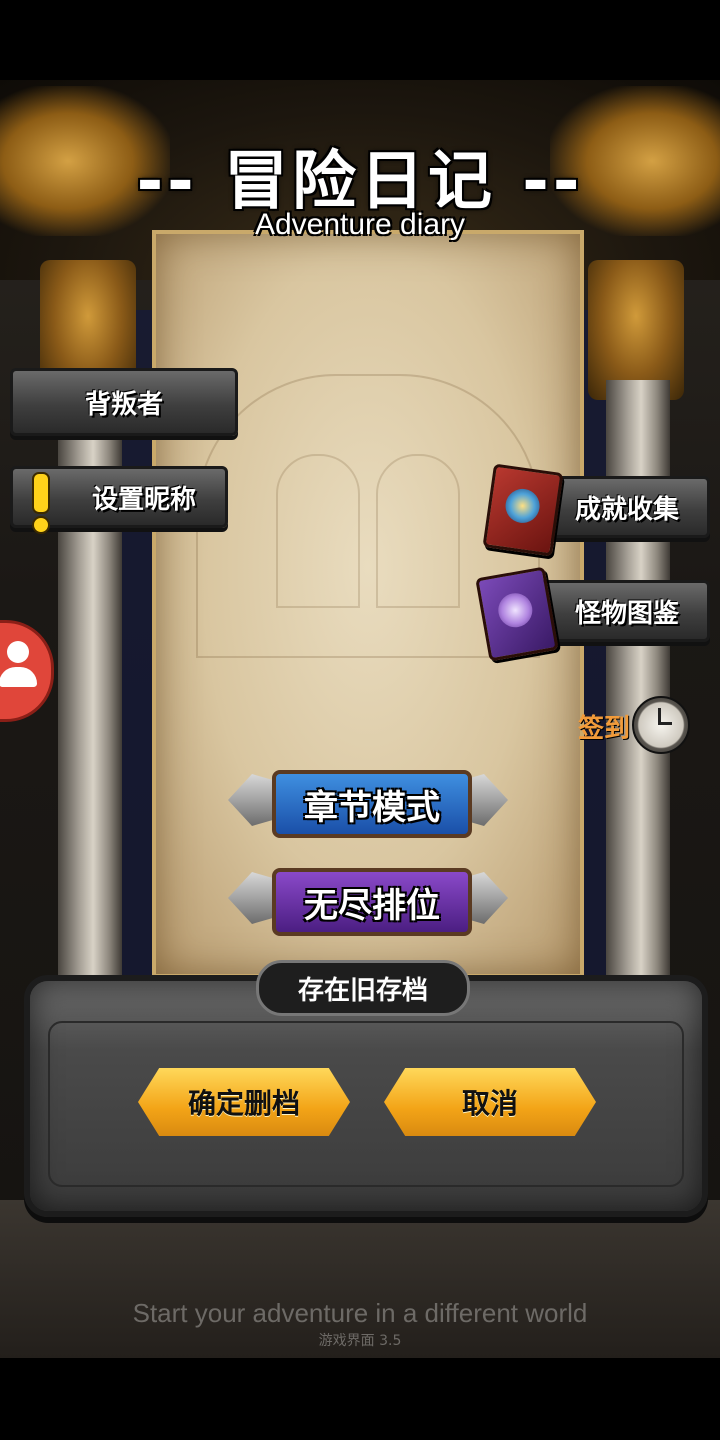 This screenshot has width=720, height=1440. Describe the element at coordinates (661, 725) in the screenshot. I see `clock-icon` at that location.